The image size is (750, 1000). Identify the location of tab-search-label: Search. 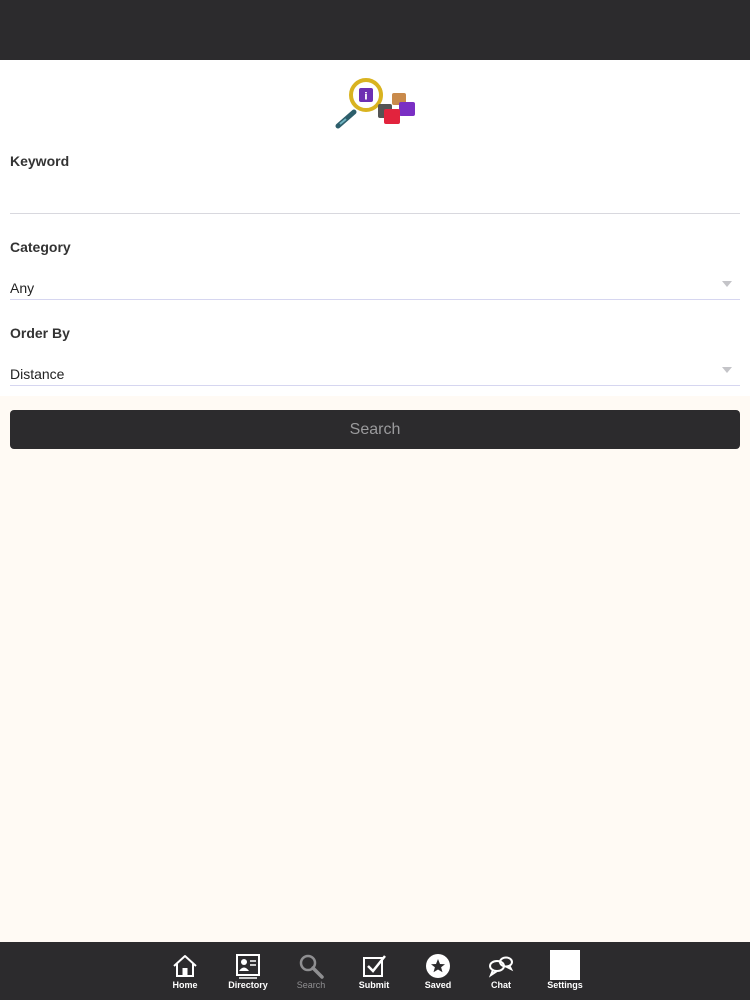
(311, 985).